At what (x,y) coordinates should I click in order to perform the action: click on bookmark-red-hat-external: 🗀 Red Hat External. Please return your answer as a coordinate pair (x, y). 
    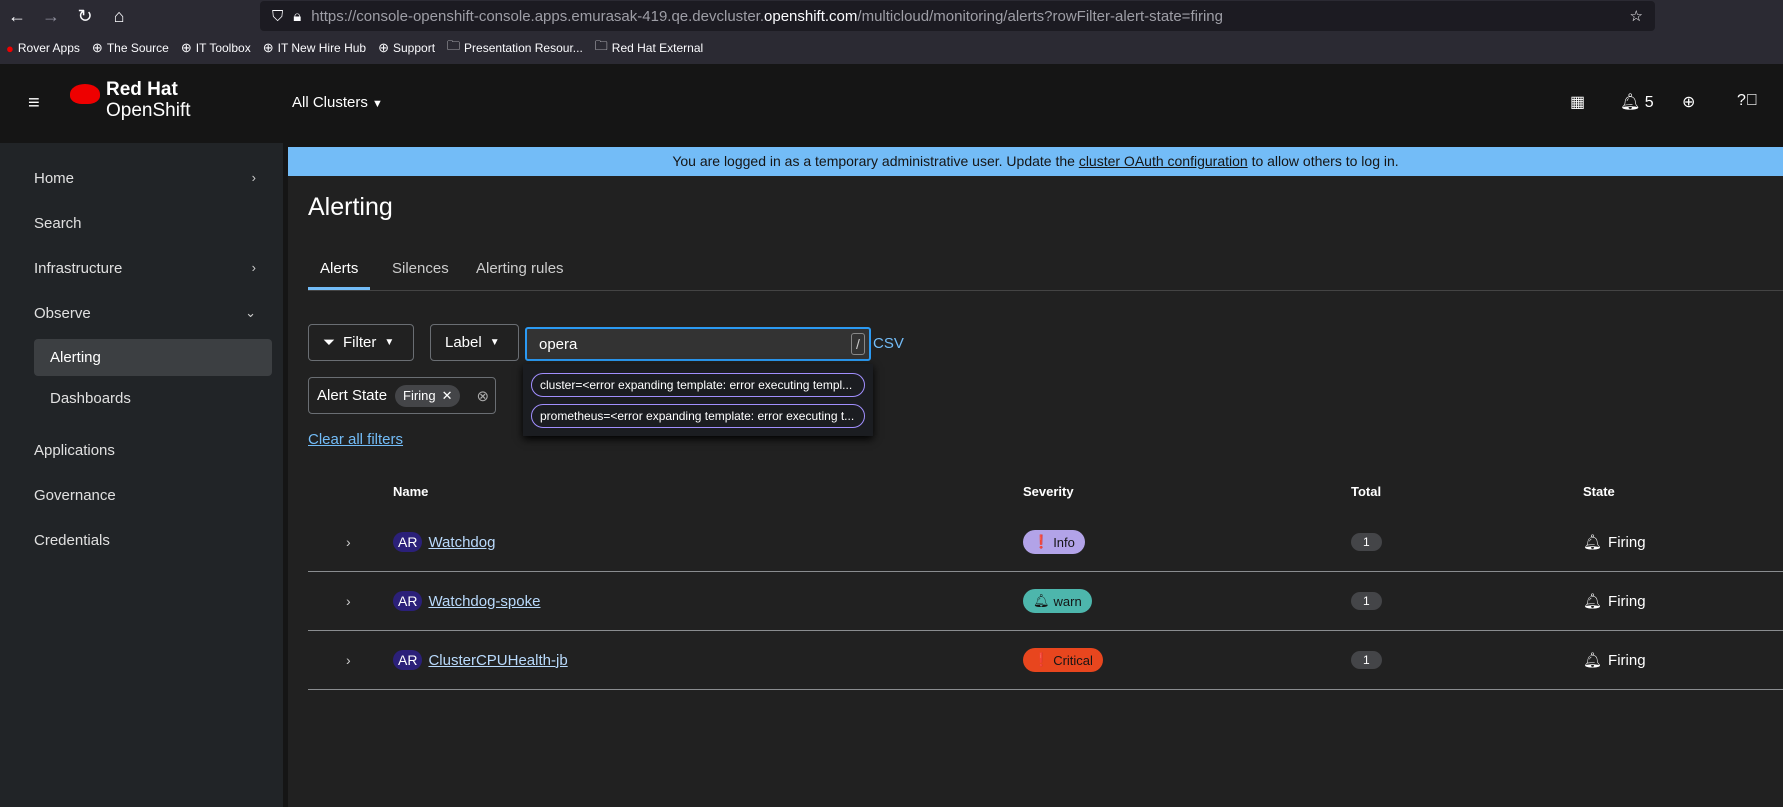
    Looking at the image, I should click on (649, 48).